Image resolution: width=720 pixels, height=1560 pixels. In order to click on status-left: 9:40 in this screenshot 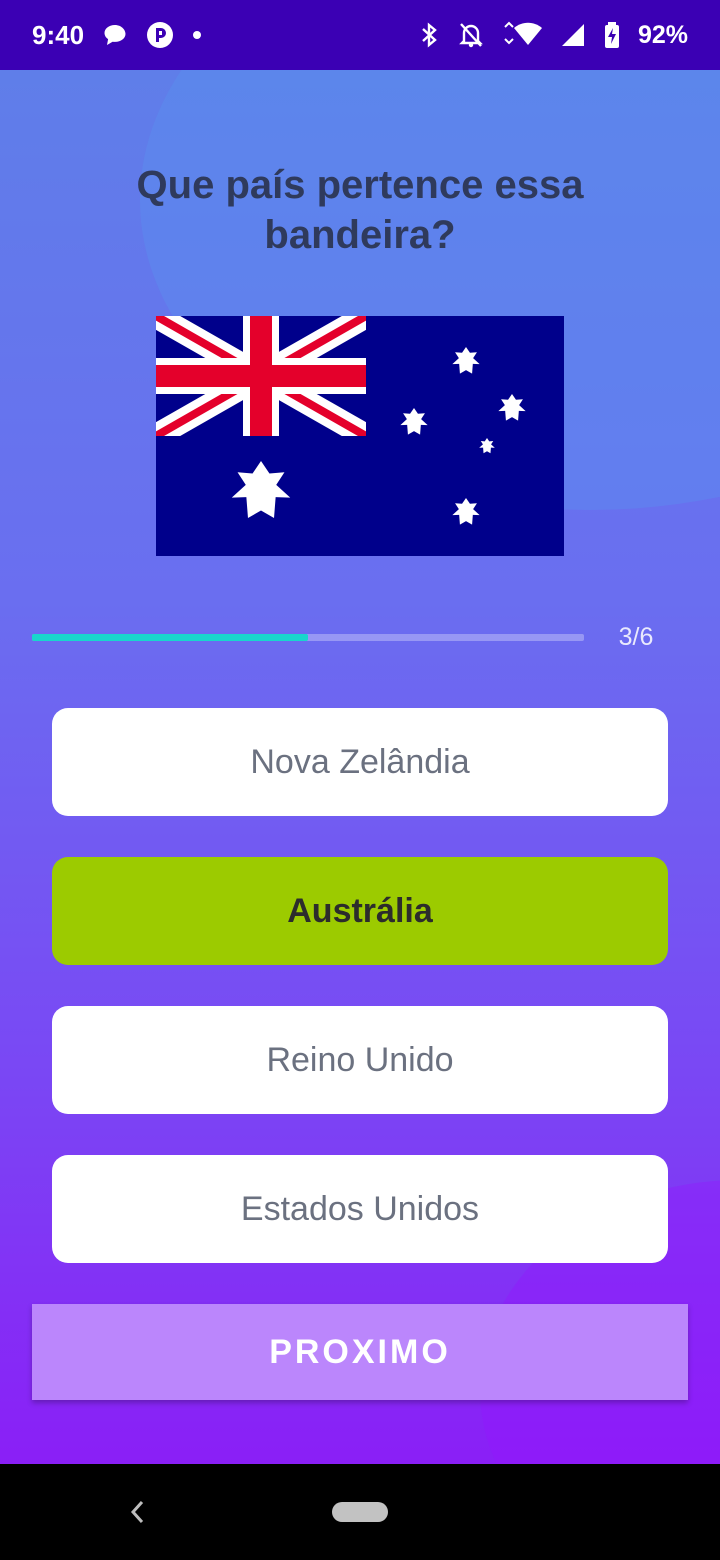, I will do `click(117, 35)`.